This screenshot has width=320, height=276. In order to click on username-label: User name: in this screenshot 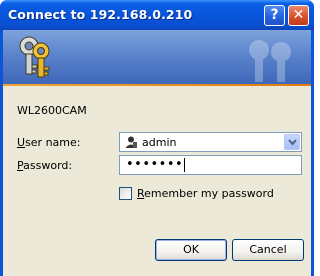, I will do `click(48, 142)`.